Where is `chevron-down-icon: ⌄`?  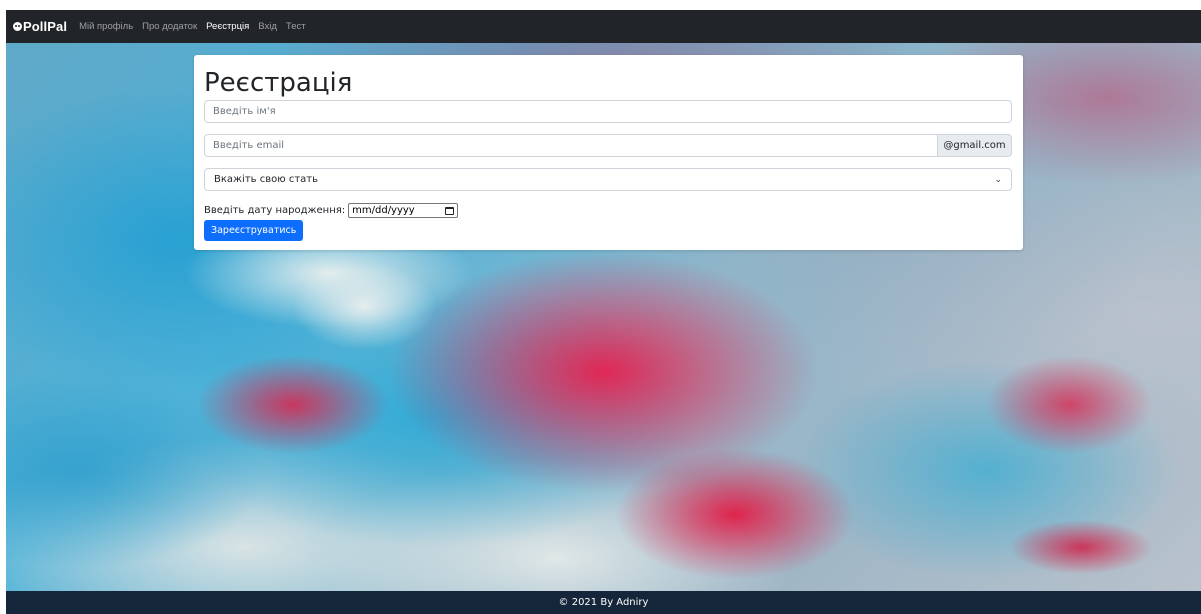
chevron-down-icon: ⌄ is located at coordinates (998, 179).